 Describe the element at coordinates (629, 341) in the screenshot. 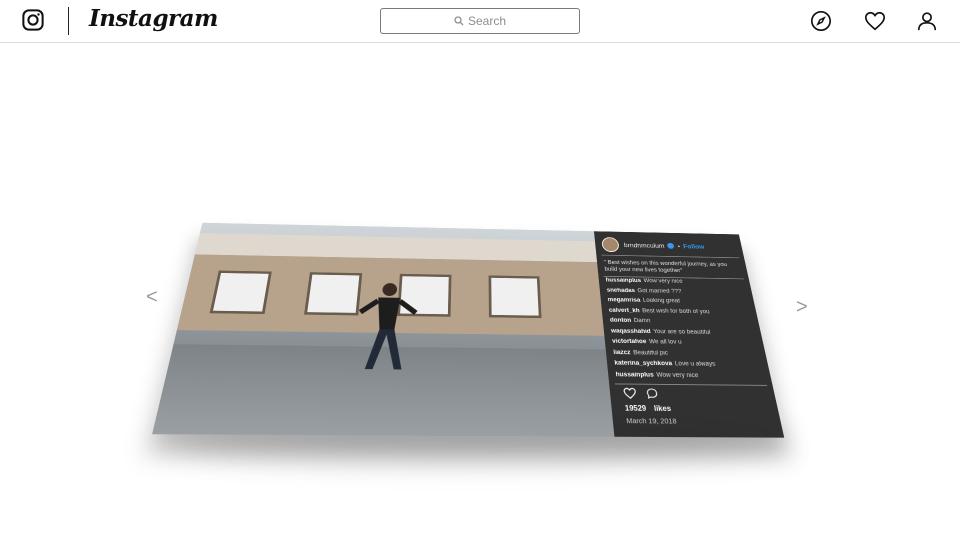

I see `comment-username: victortahoe` at that location.